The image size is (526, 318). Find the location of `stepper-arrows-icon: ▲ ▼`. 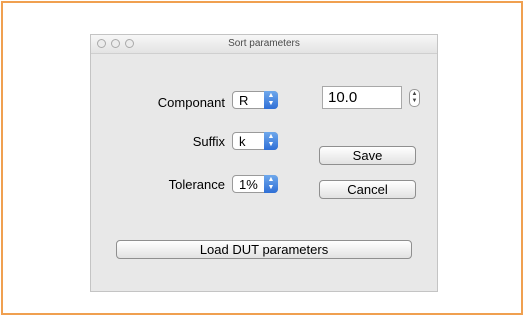

stepper-arrows-icon: ▲ ▼ is located at coordinates (414, 97).